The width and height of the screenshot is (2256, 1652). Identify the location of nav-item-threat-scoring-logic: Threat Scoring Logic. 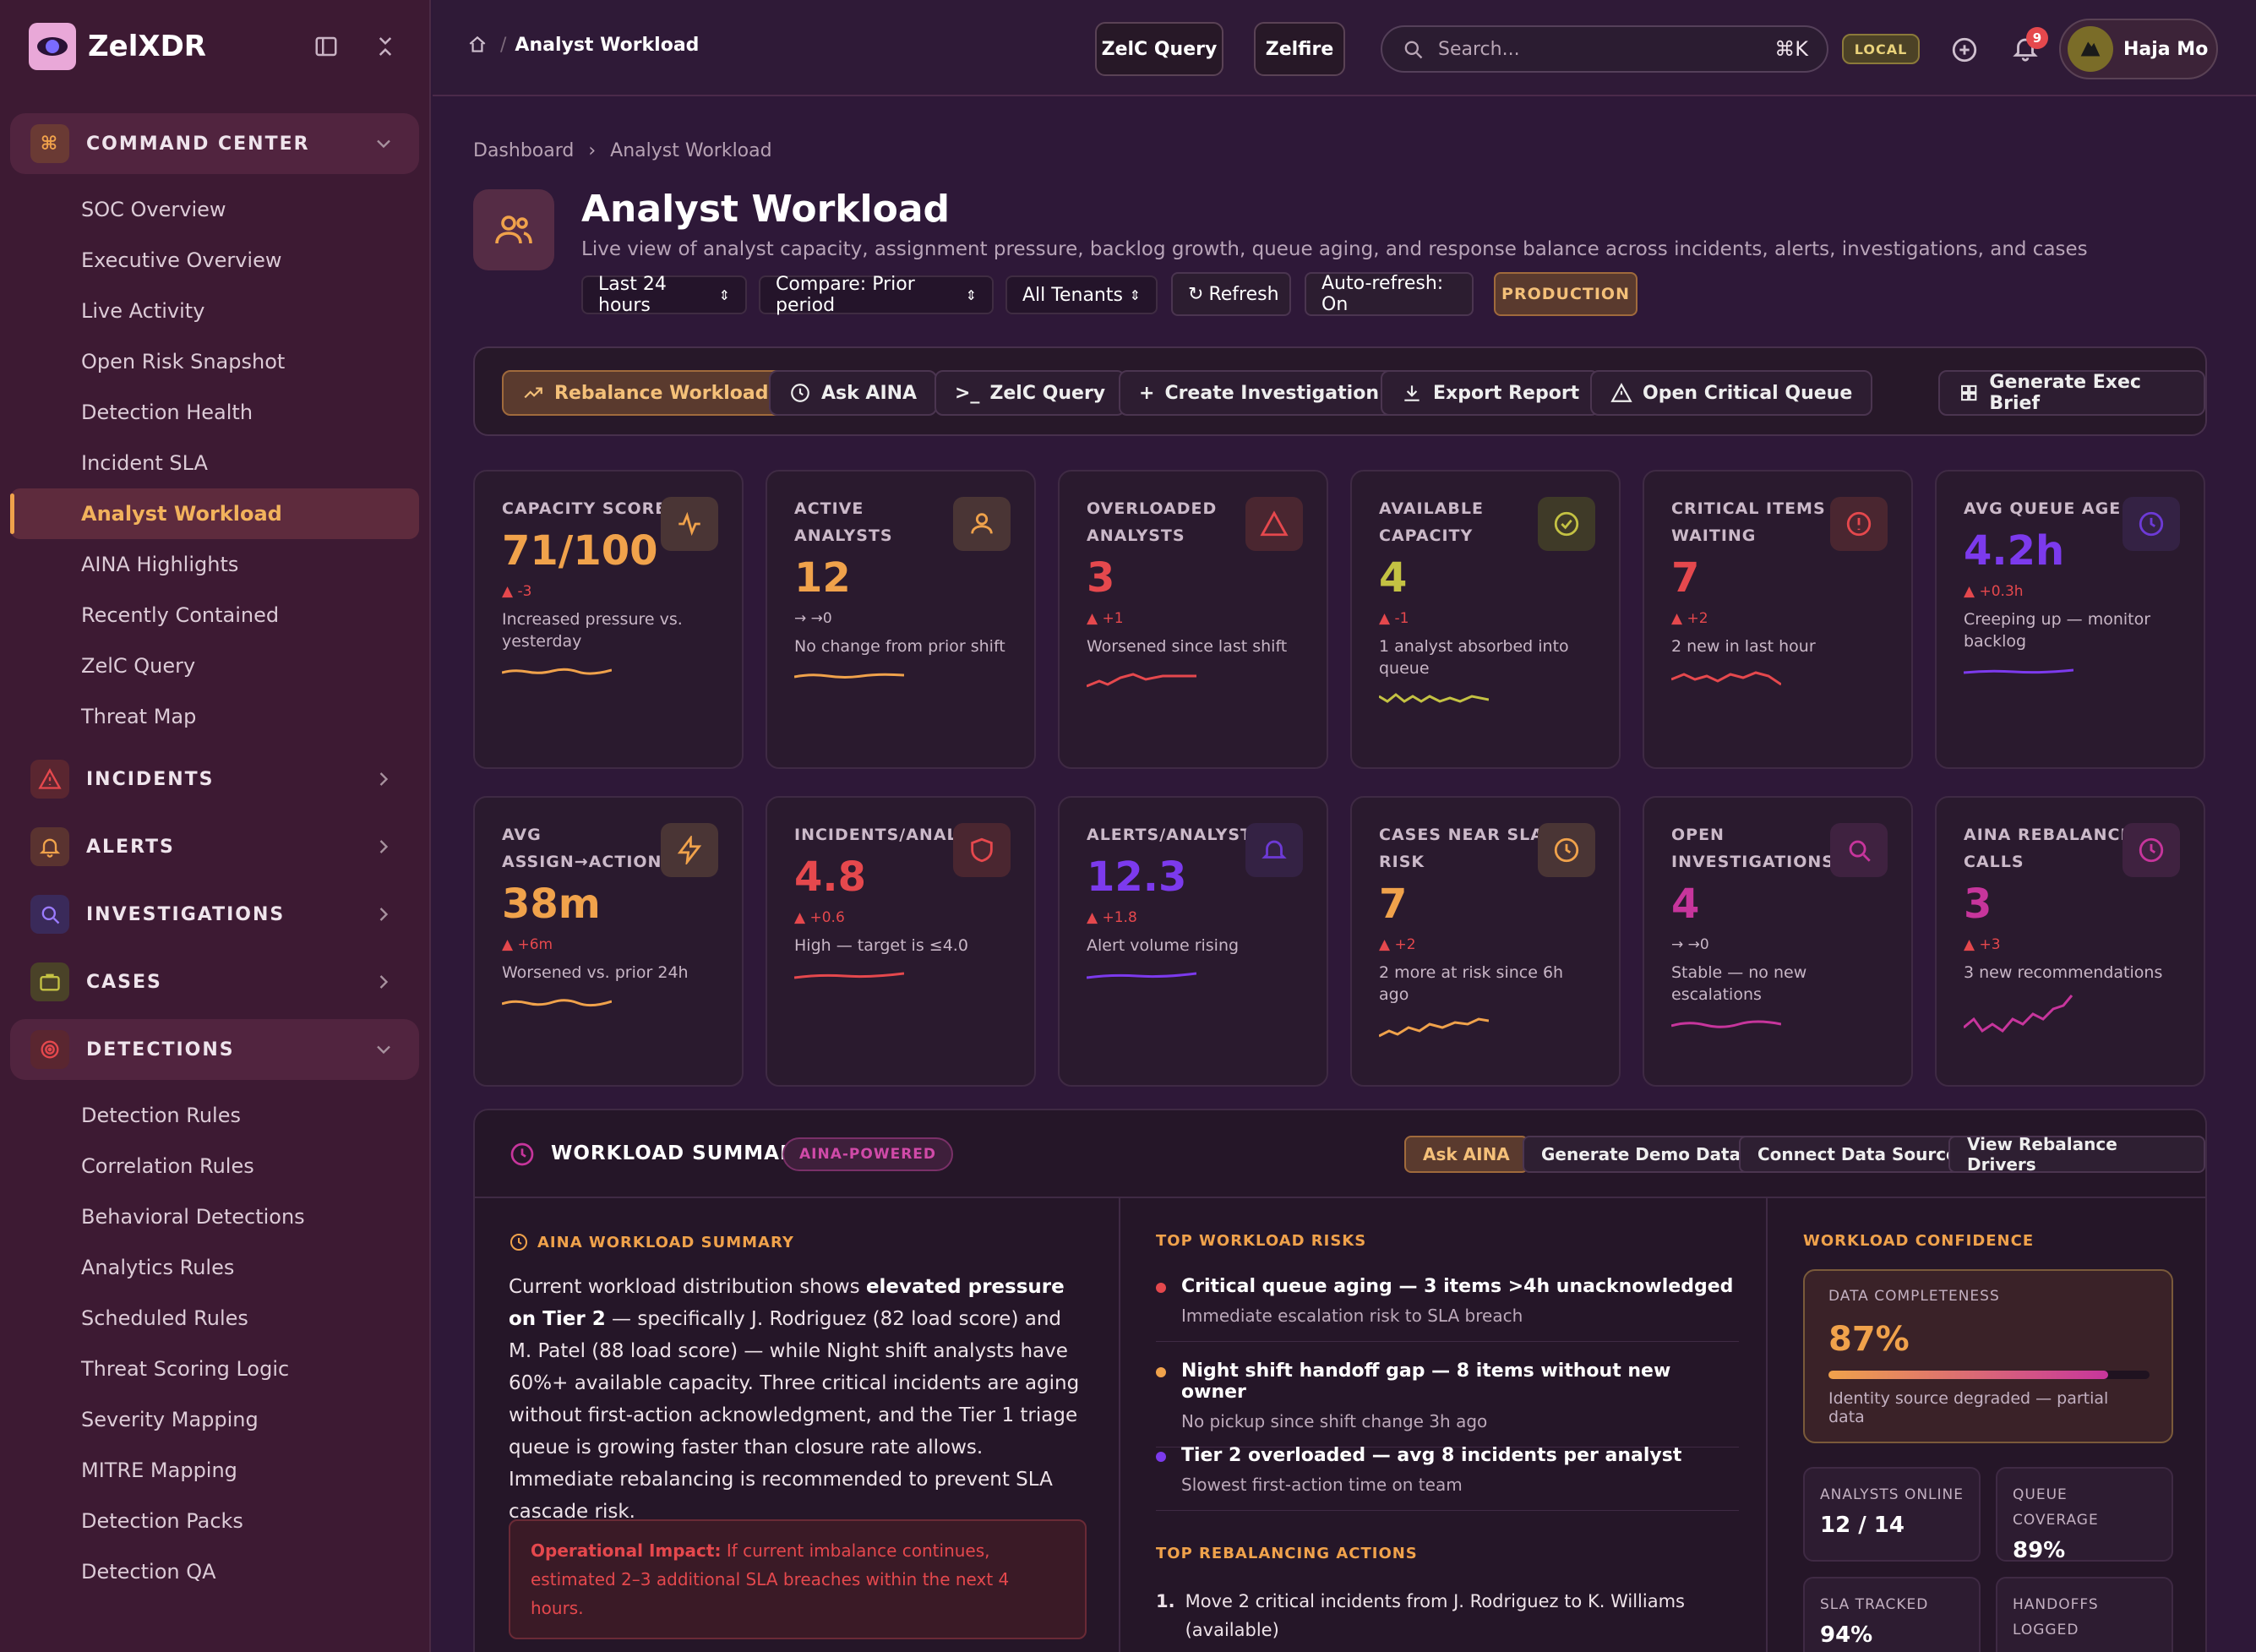
(215, 1369).